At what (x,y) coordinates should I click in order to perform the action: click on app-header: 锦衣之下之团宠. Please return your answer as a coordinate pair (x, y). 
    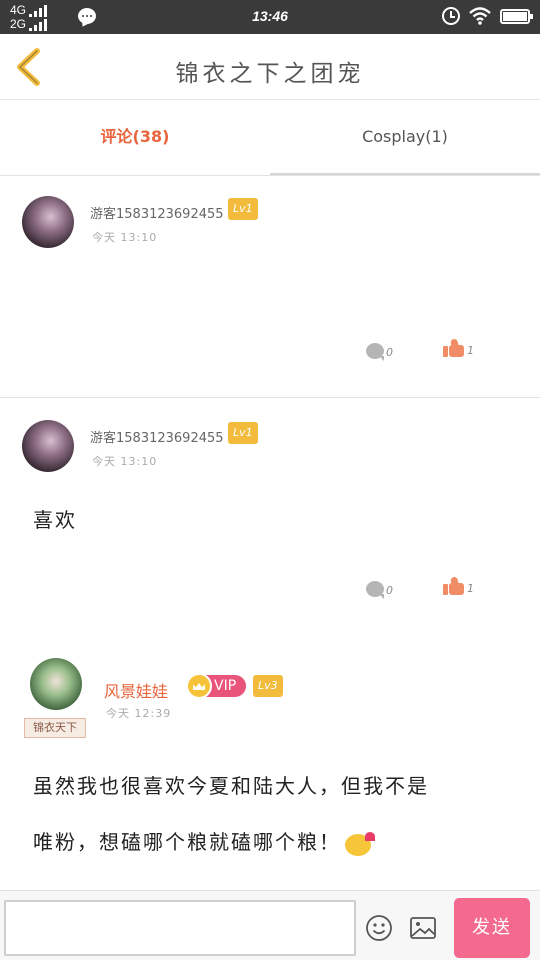
    Looking at the image, I should click on (270, 67).